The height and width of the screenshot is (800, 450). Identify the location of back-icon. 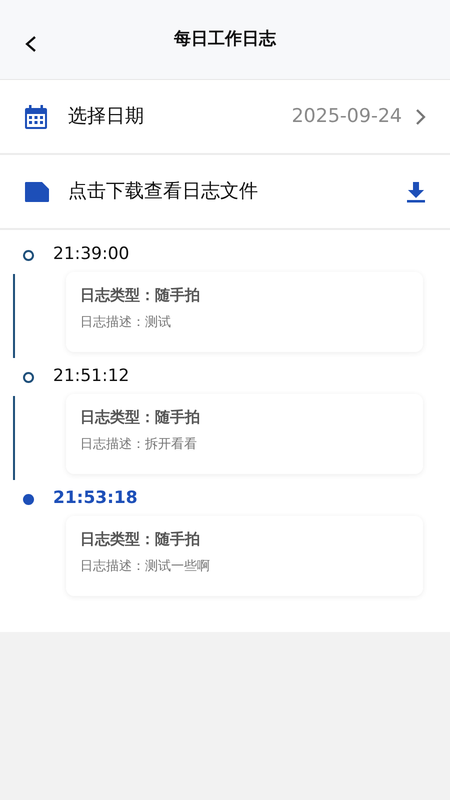
(31, 44).